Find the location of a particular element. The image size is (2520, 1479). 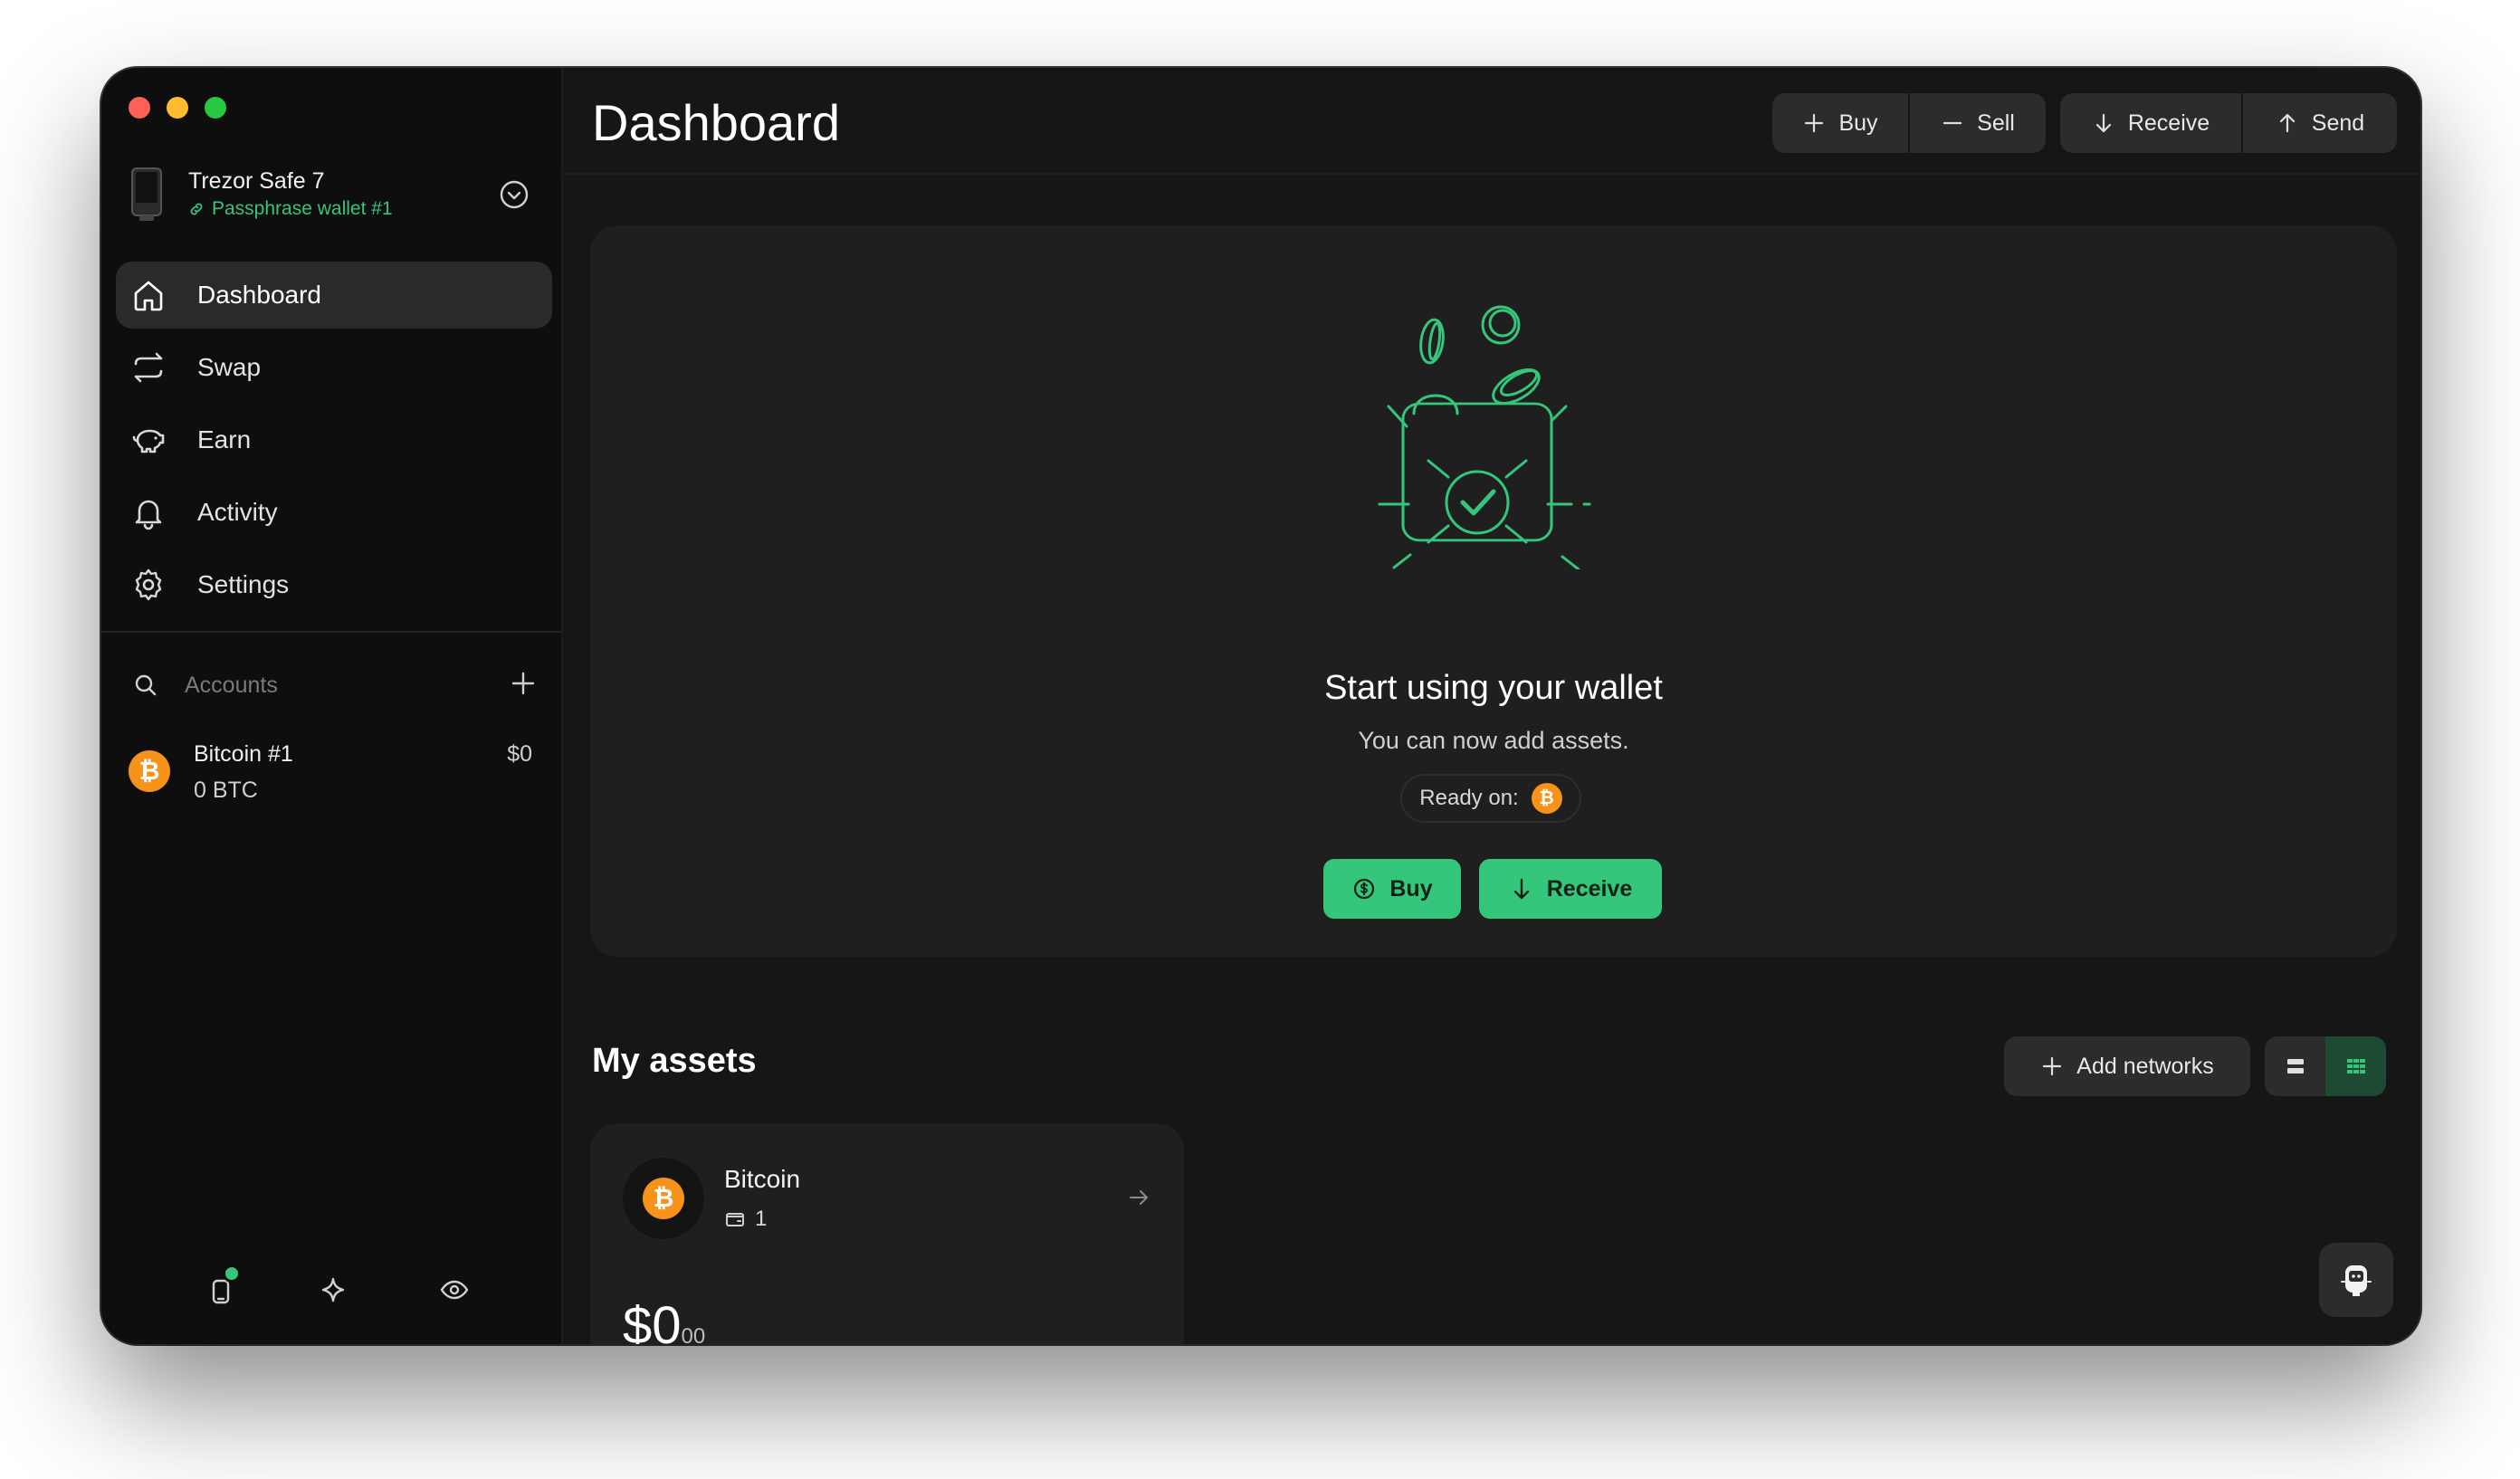

header-buy-button: Buy is located at coordinates (1840, 123).